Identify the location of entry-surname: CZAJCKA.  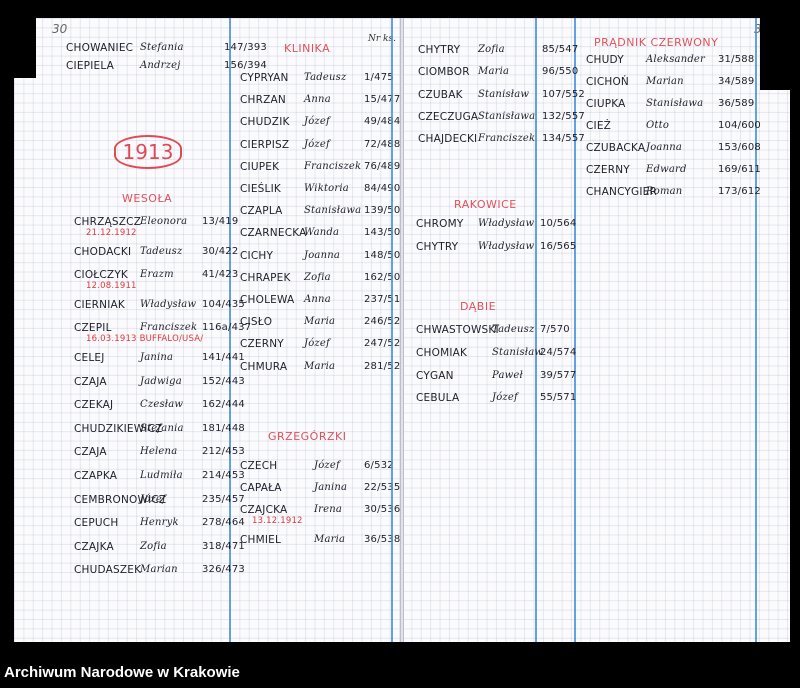
(264, 510).